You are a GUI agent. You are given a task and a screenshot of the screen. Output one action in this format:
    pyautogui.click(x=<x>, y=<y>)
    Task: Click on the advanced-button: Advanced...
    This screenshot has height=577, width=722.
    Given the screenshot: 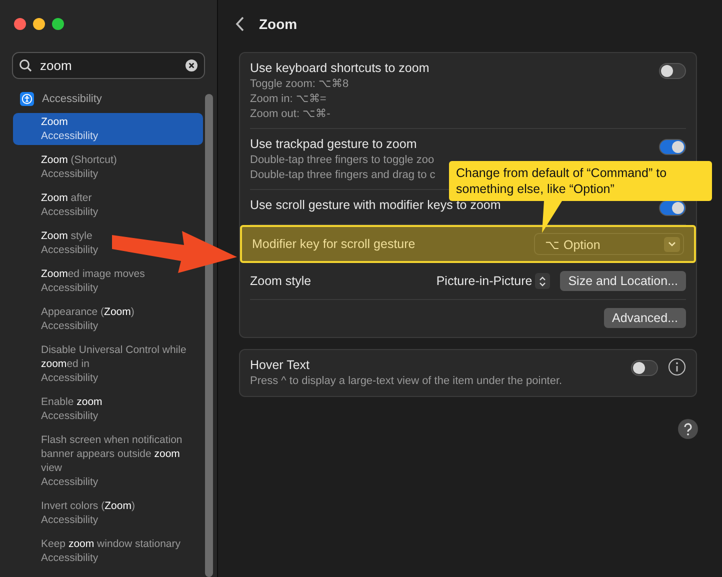 What is the action you would take?
    pyautogui.click(x=645, y=318)
    